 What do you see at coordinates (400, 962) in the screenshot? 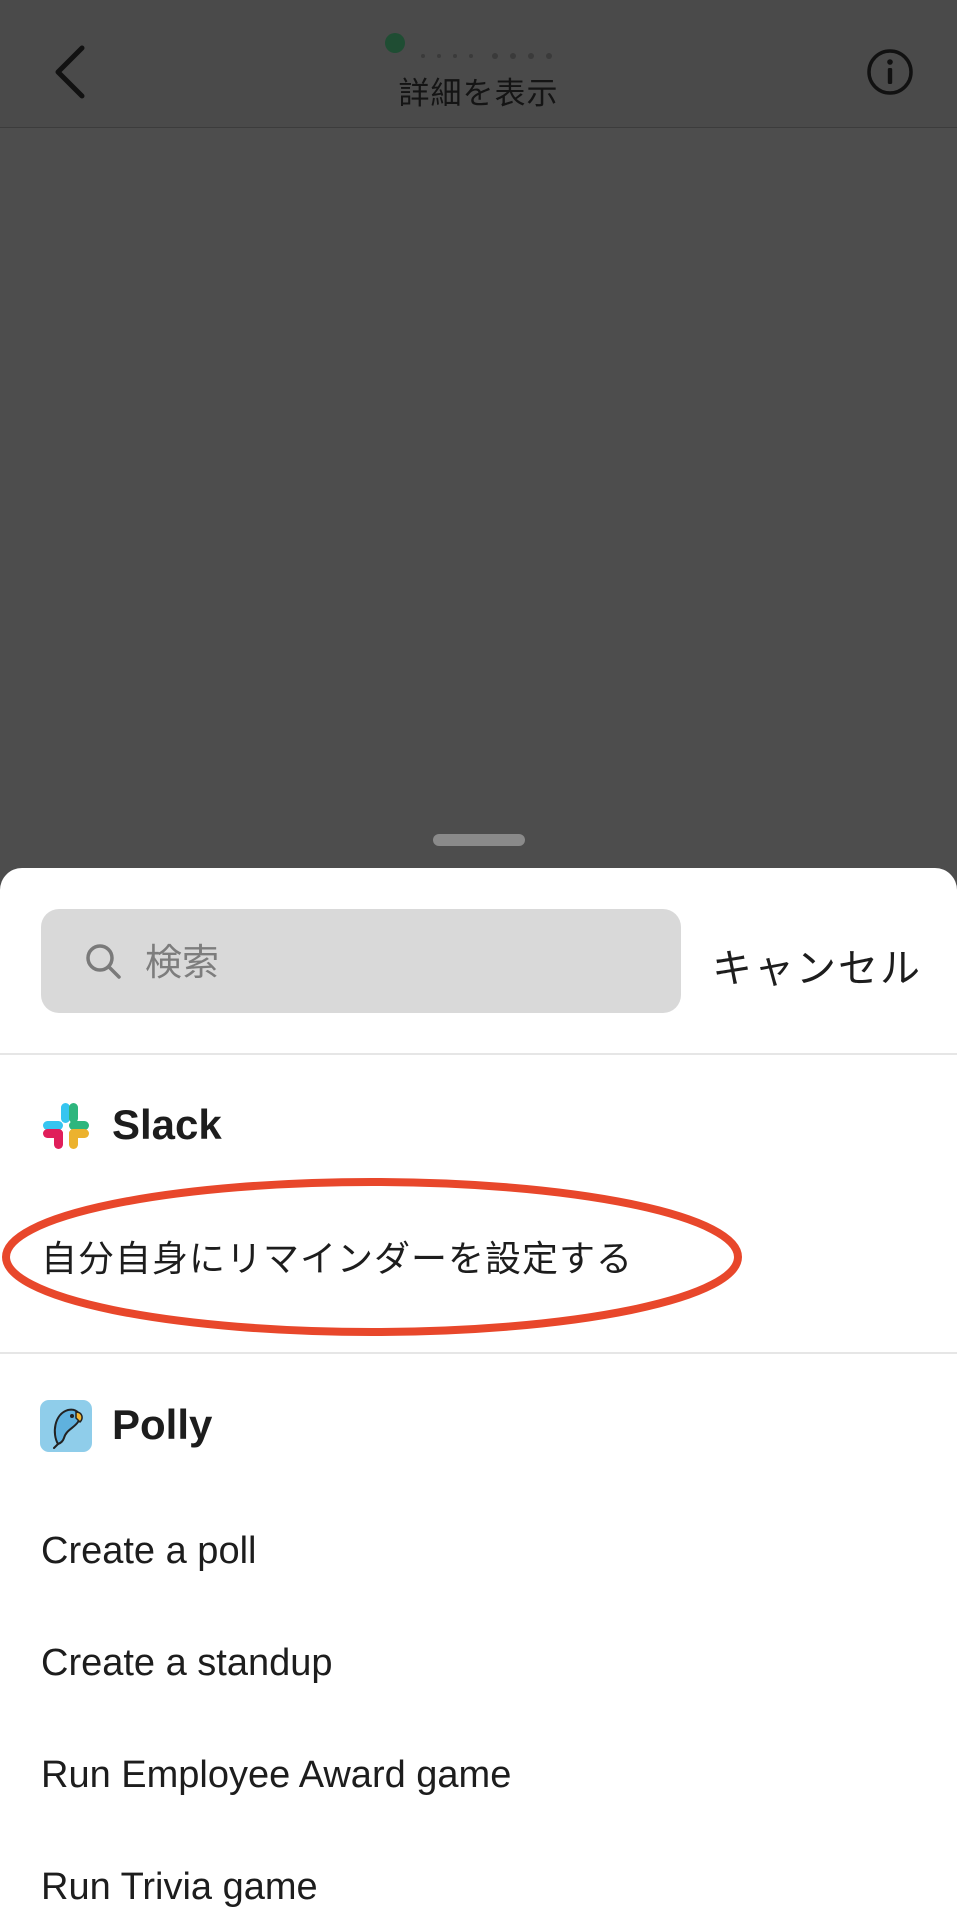
I see `search-input` at bounding box center [400, 962].